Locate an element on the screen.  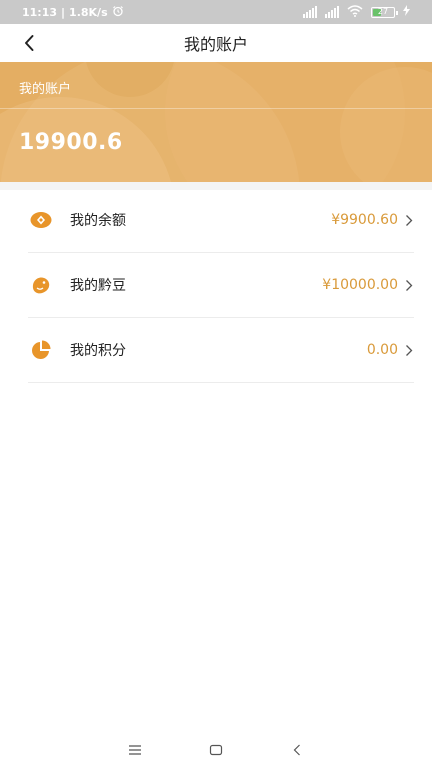
system-nav-bar is located at coordinates (216, 750).